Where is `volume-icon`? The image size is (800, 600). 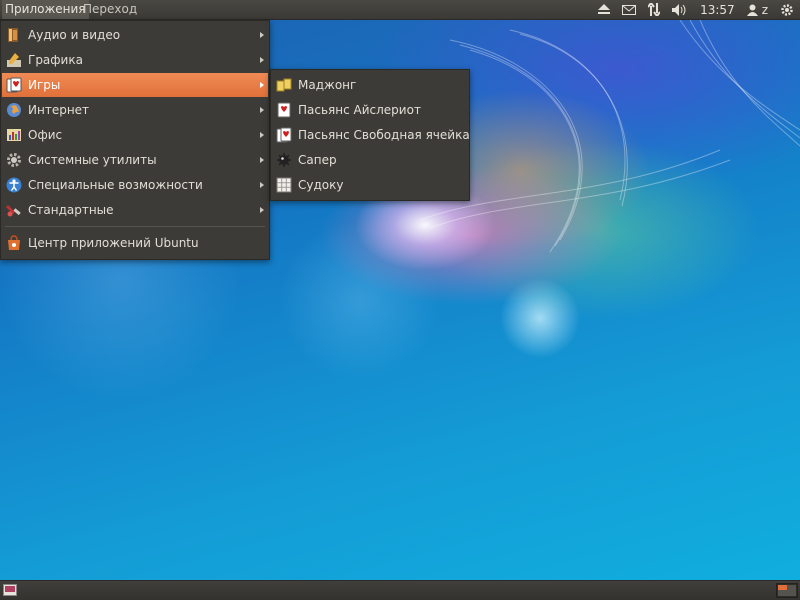
volume-icon is located at coordinates (680, 9).